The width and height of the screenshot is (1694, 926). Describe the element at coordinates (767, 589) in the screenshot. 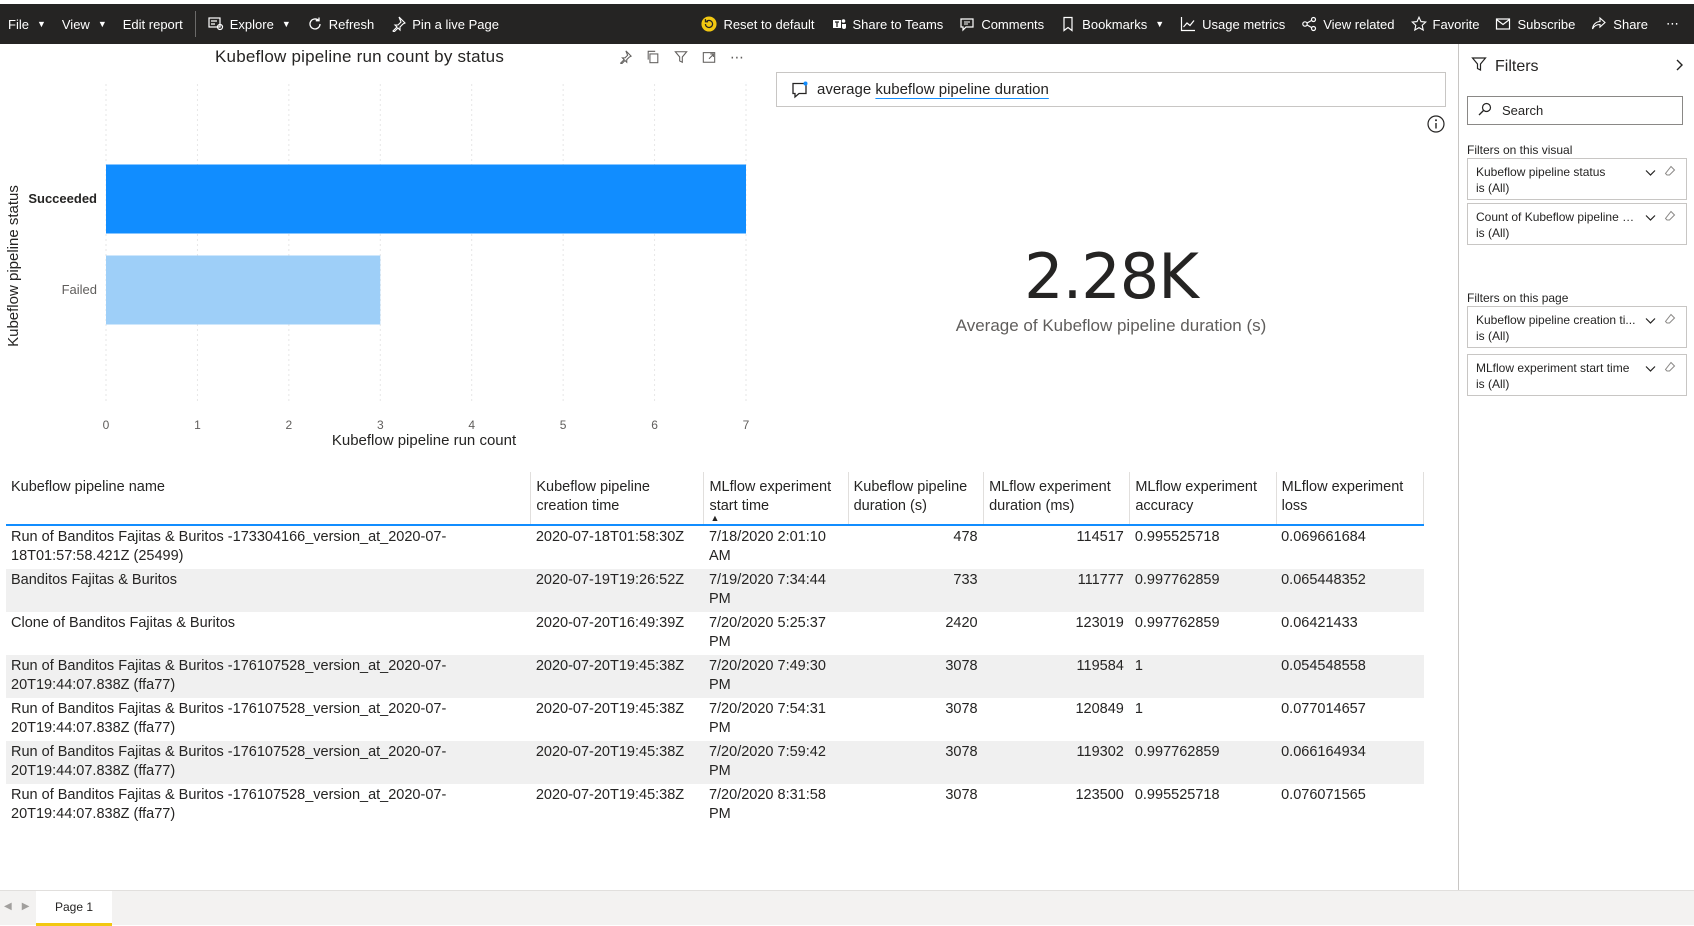

I see `cell-start-time: 7/19/2020 7:34:44 PM` at that location.